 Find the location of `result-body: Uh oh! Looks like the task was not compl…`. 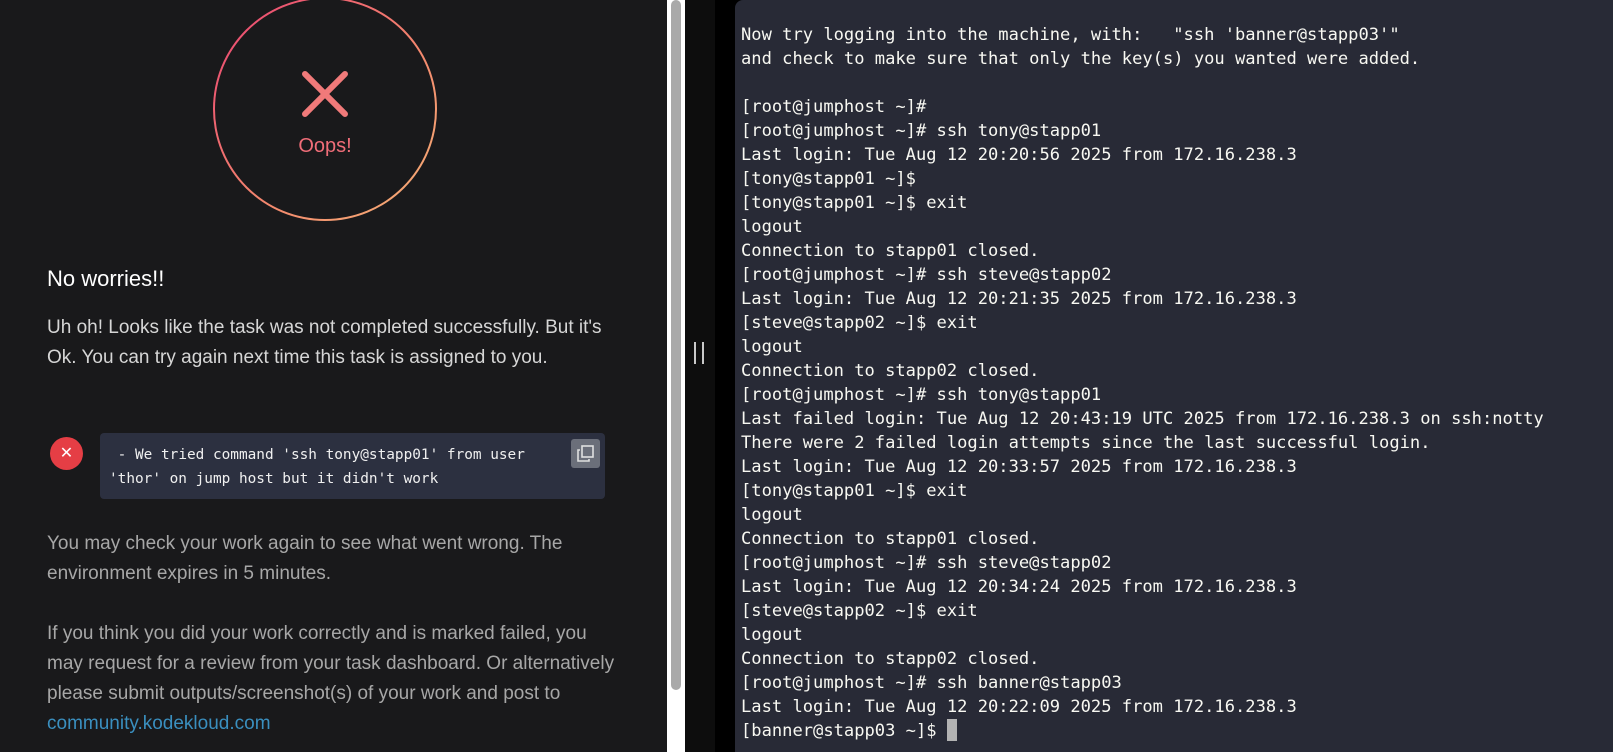

result-body: Uh oh! Looks like the task was not compl… is located at coordinates (324, 342).